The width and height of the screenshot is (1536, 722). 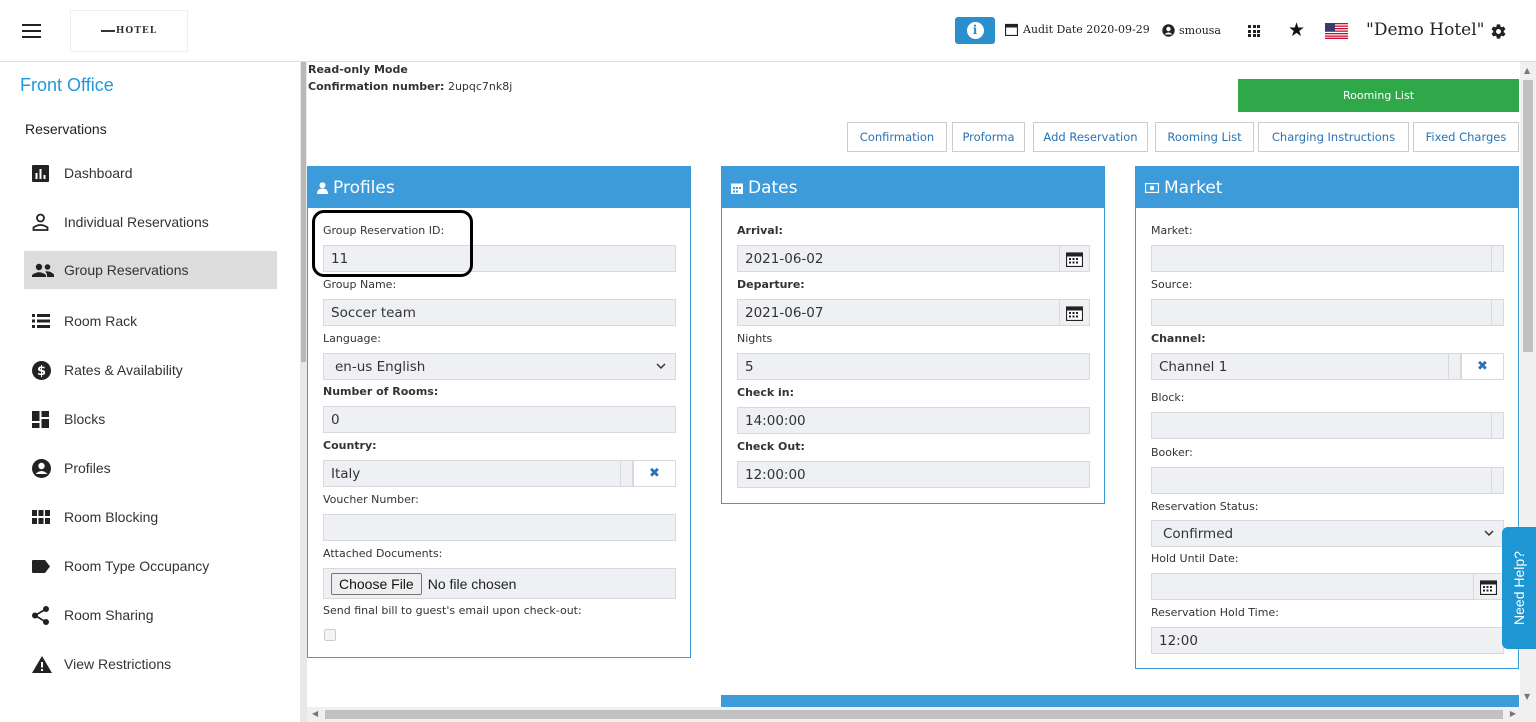 What do you see at coordinates (499, 419) in the screenshot?
I see `number-of-rooms-field: 0` at bounding box center [499, 419].